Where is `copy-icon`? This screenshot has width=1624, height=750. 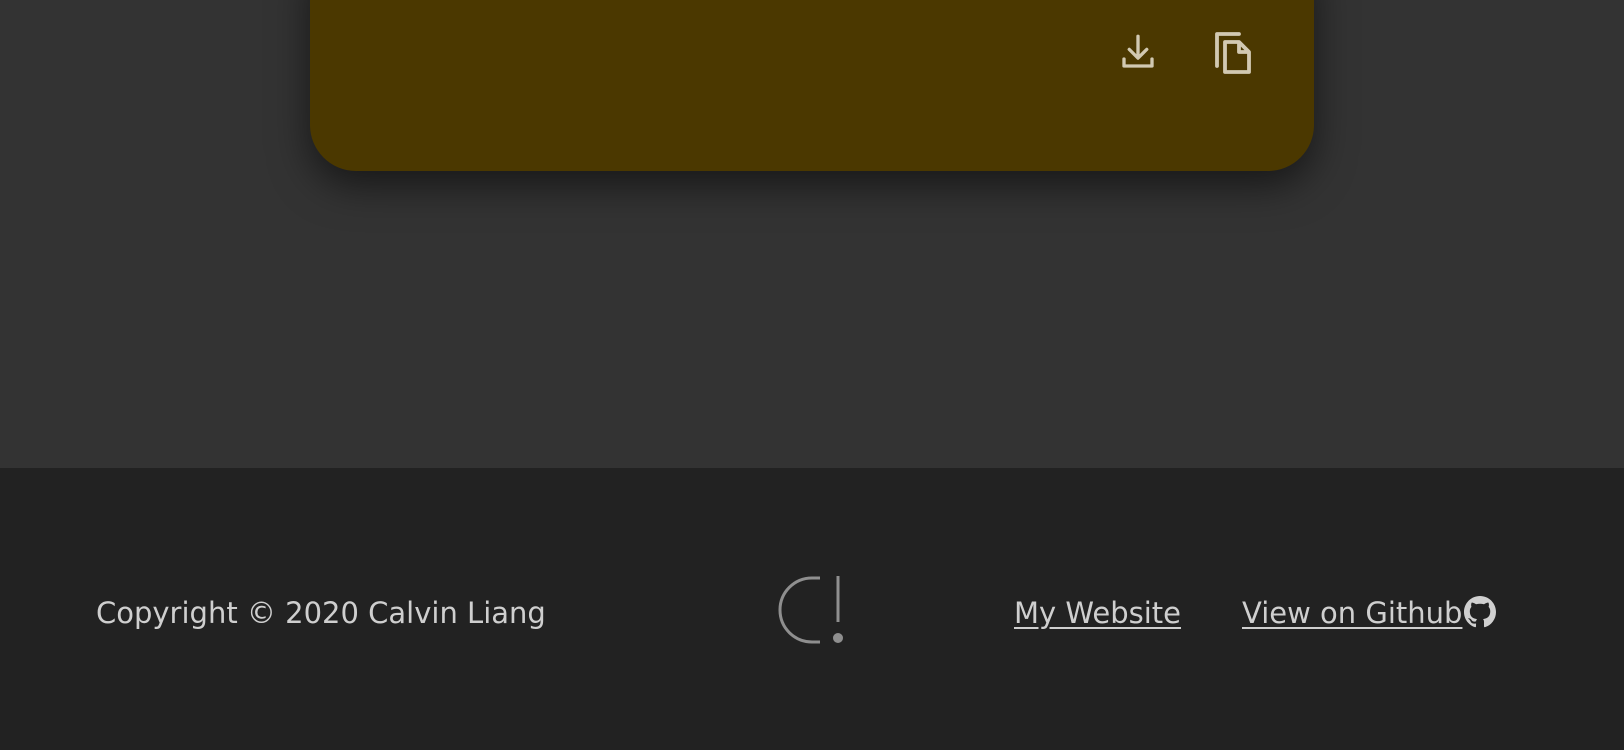 copy-icon is located at coordinates (1233, 53).